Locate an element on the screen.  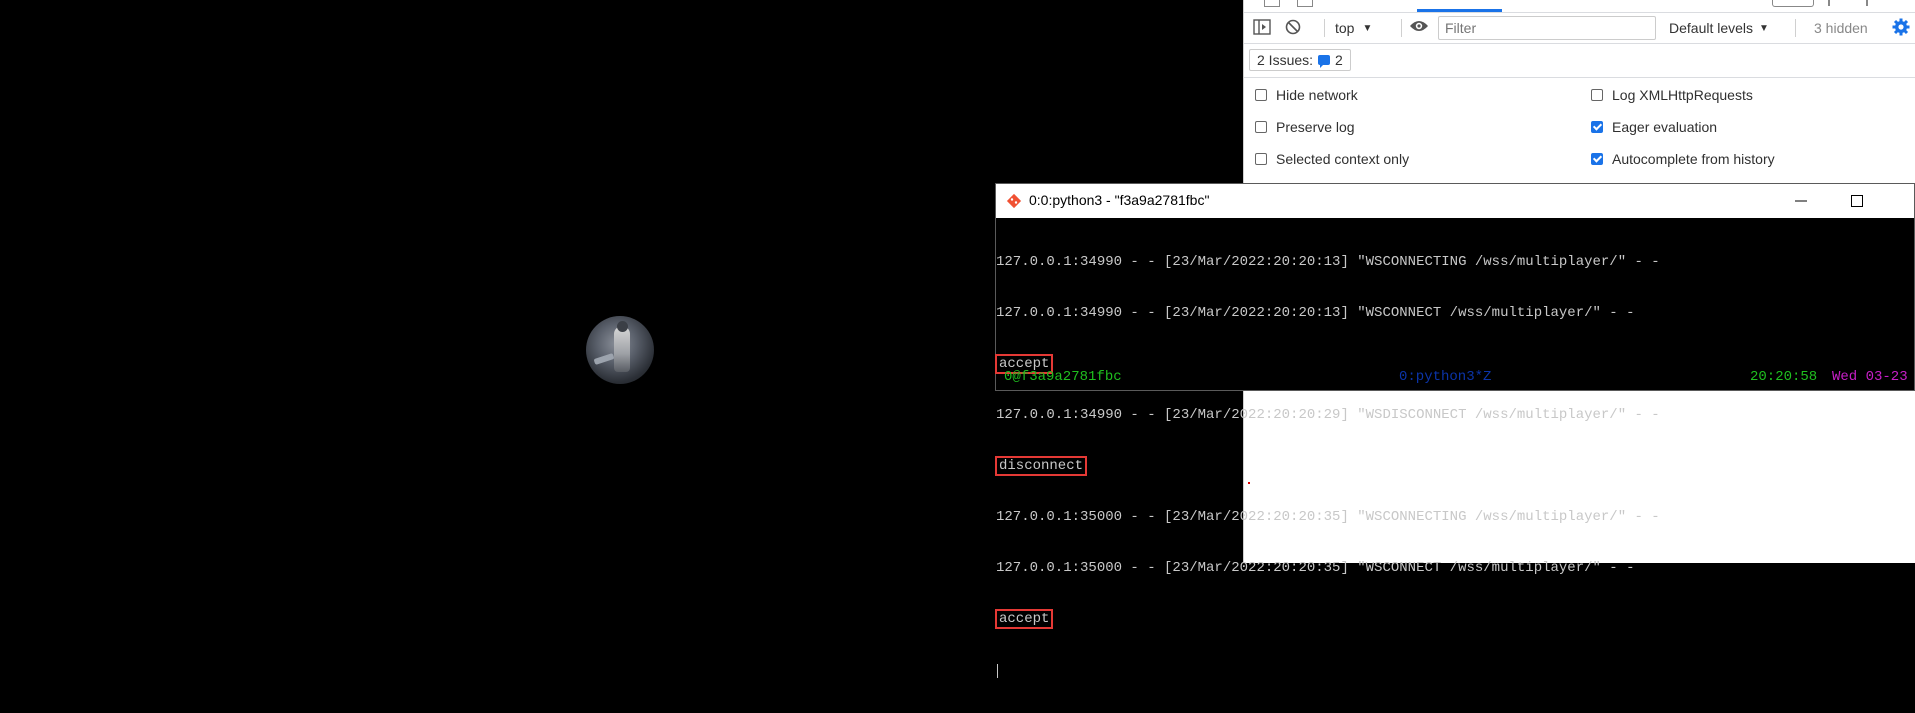
issues-button: 2 Issues: 2 is located at coordinates (1300, 60).